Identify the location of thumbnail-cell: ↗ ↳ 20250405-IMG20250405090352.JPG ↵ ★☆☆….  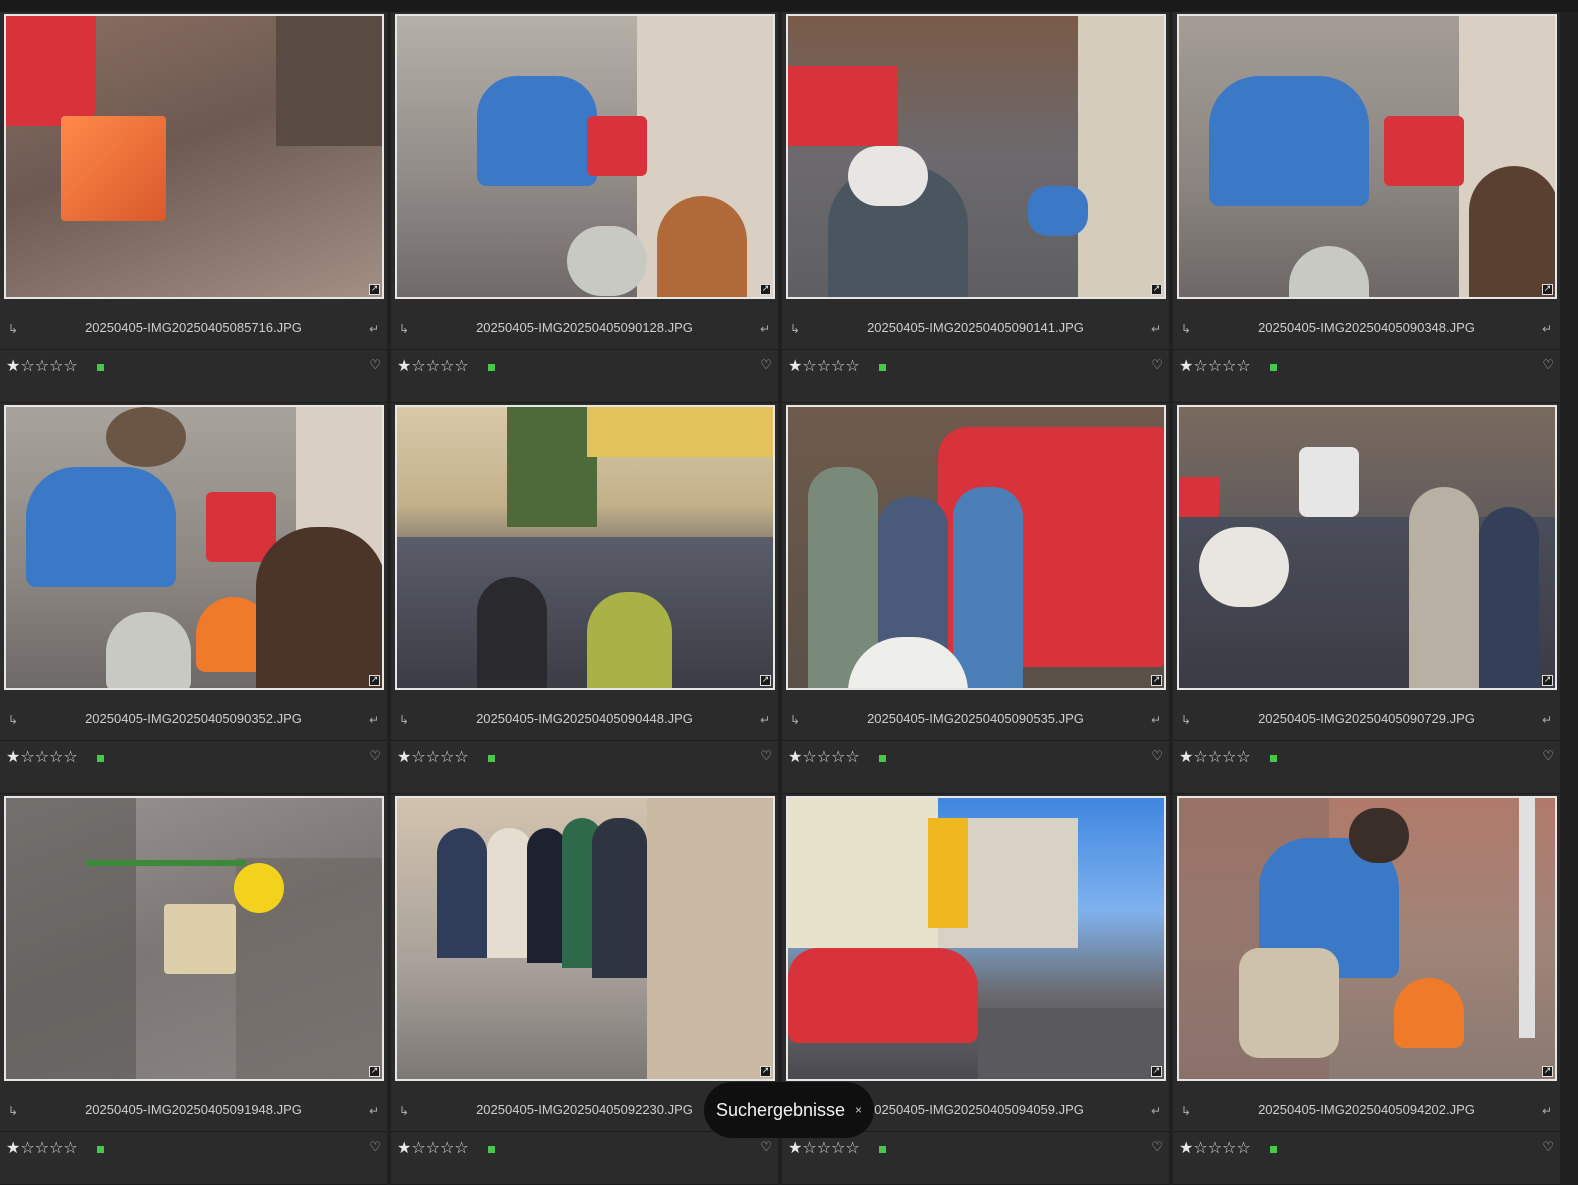
(193, 598).